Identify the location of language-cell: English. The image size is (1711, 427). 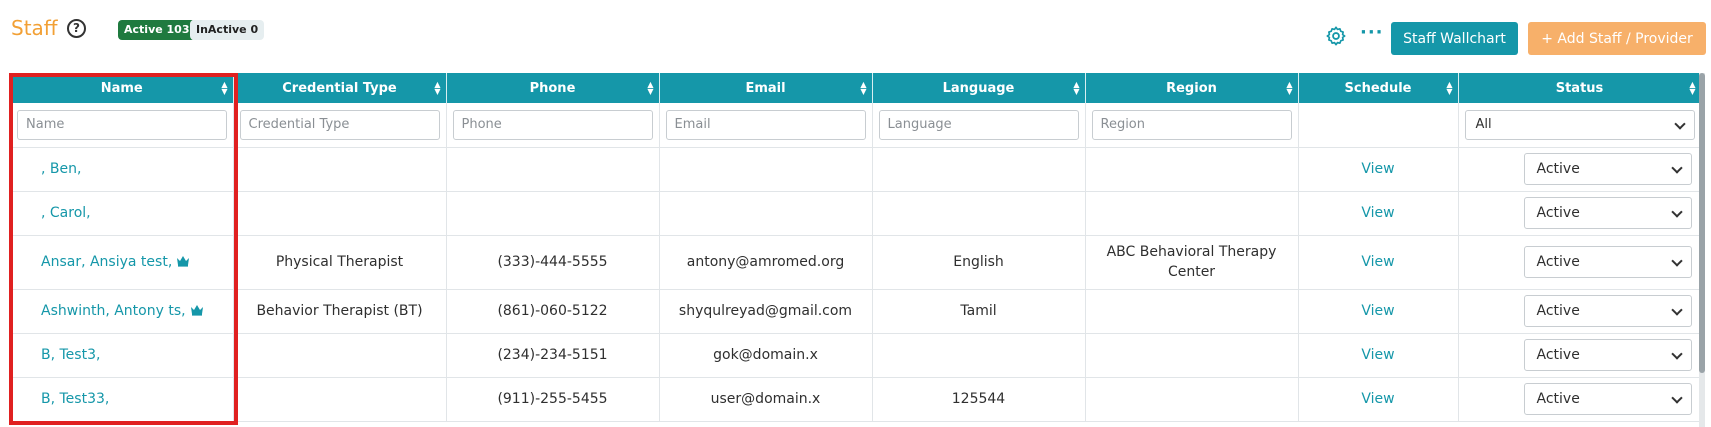
(979, 262).